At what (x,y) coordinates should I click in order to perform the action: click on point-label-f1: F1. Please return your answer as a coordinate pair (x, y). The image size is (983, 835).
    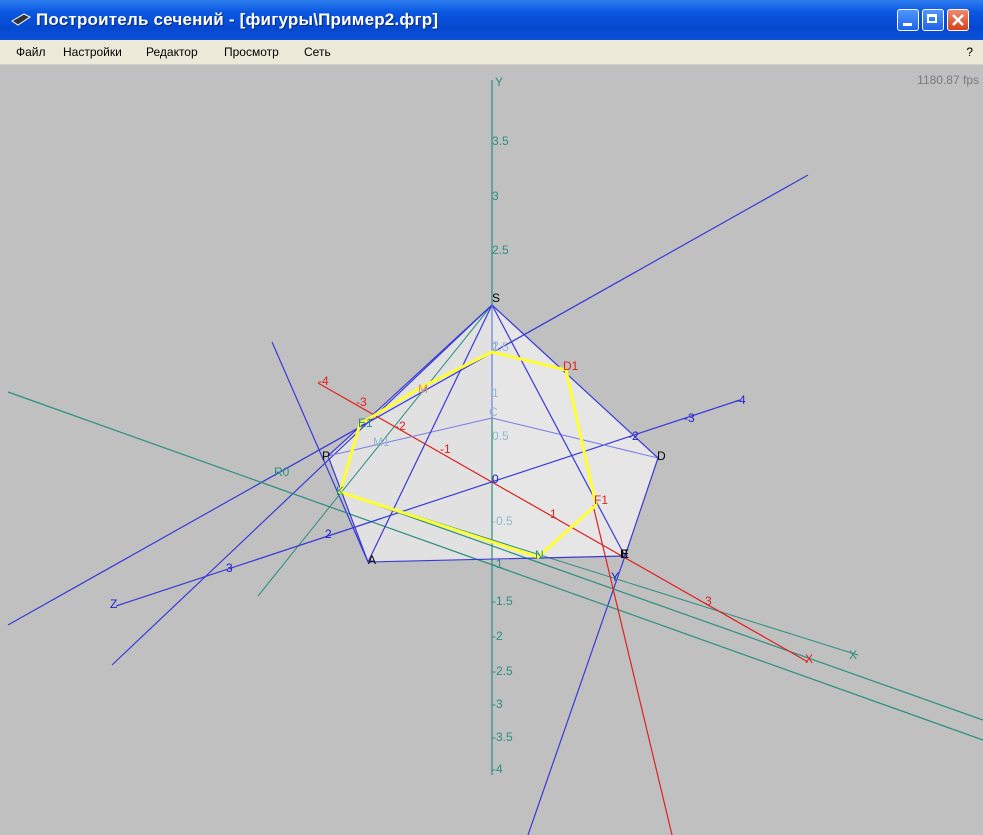
    Looking at the image, I should click on (601, 500).